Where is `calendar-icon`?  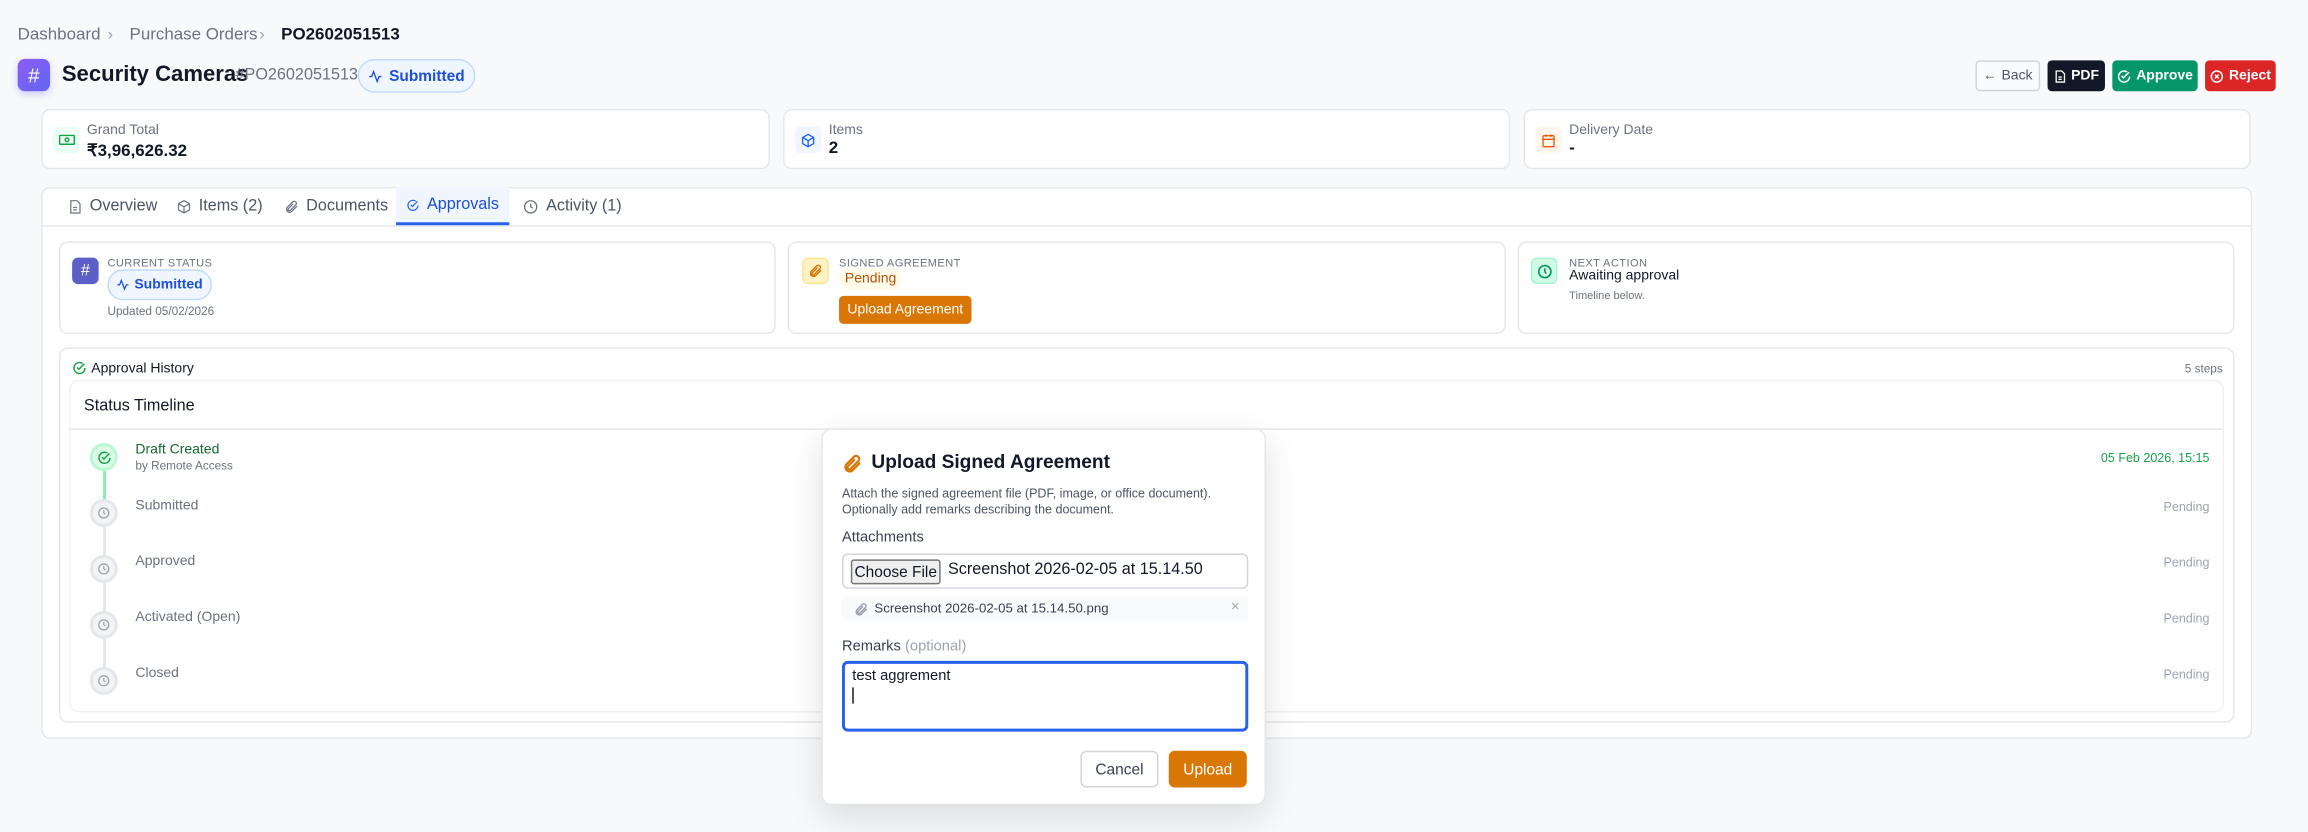 calendar-icon is located at coordinates (1548, 140).